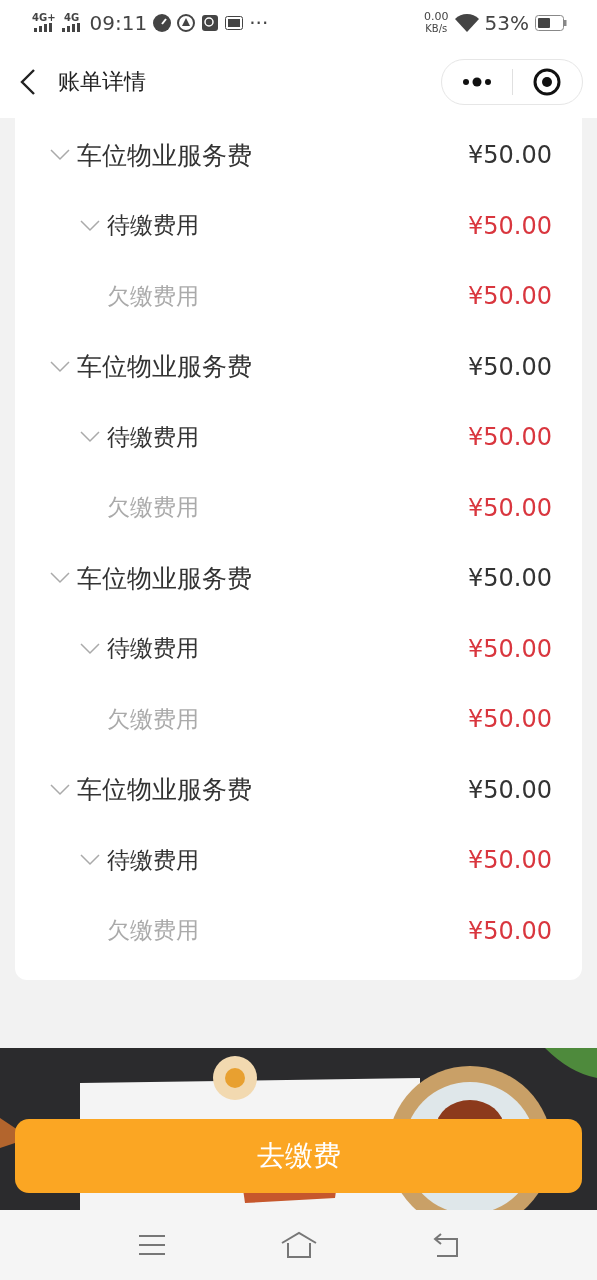 This screenshot has height=1280, width=597. I want to click on network-label: 4G, so click(71, 18).